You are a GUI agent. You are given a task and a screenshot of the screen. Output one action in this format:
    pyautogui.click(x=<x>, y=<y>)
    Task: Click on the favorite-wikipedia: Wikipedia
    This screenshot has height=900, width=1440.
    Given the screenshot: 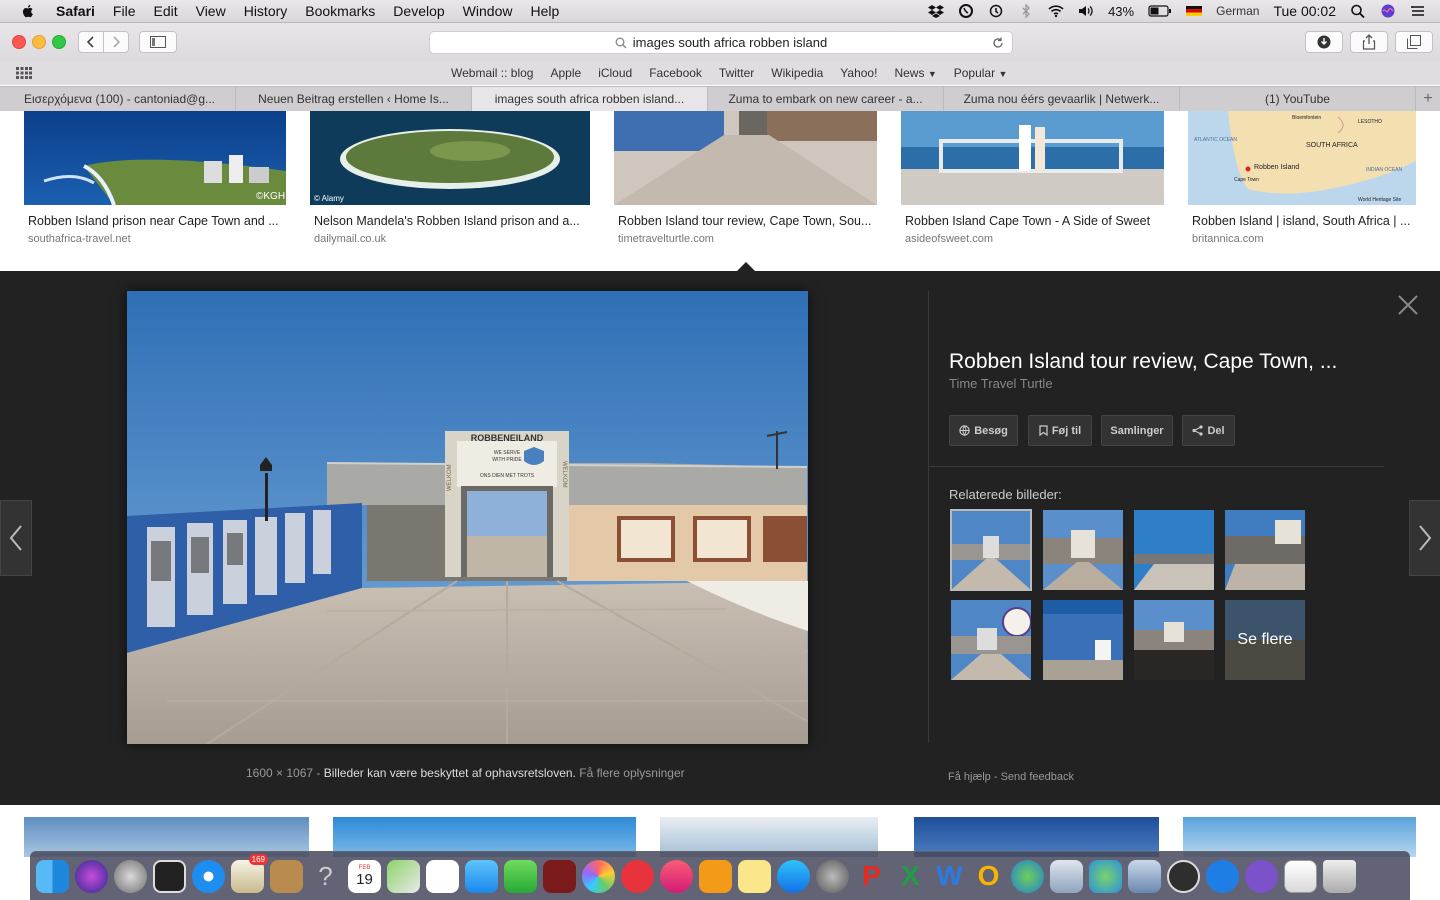 What is the action you would take?
    pyautogui.click(x=797, y=73)
    